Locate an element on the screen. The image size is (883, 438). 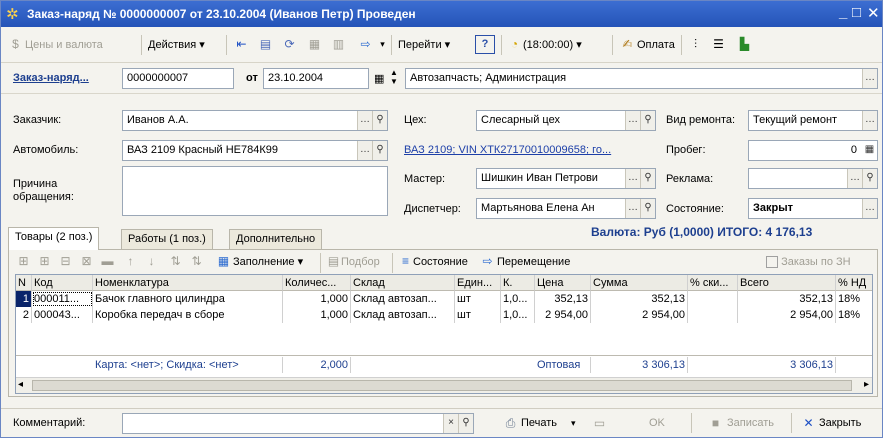
print-dropdown-icon: ▾ is located at coordinates (573, 423).